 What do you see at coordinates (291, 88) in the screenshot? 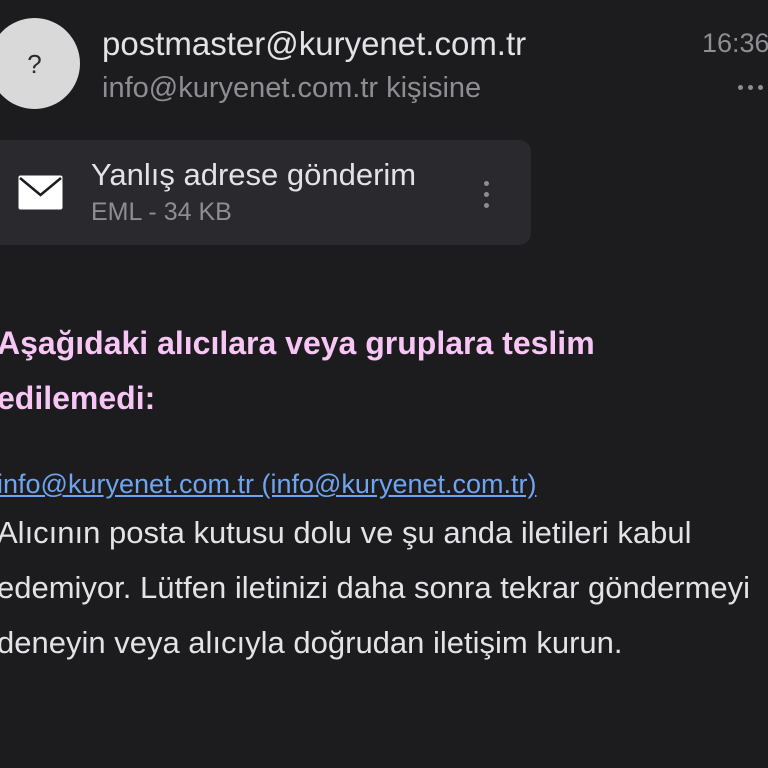
I see `recipient-line: info@kuryenet.com.tr kişisine` at bounding box center [291, 88].